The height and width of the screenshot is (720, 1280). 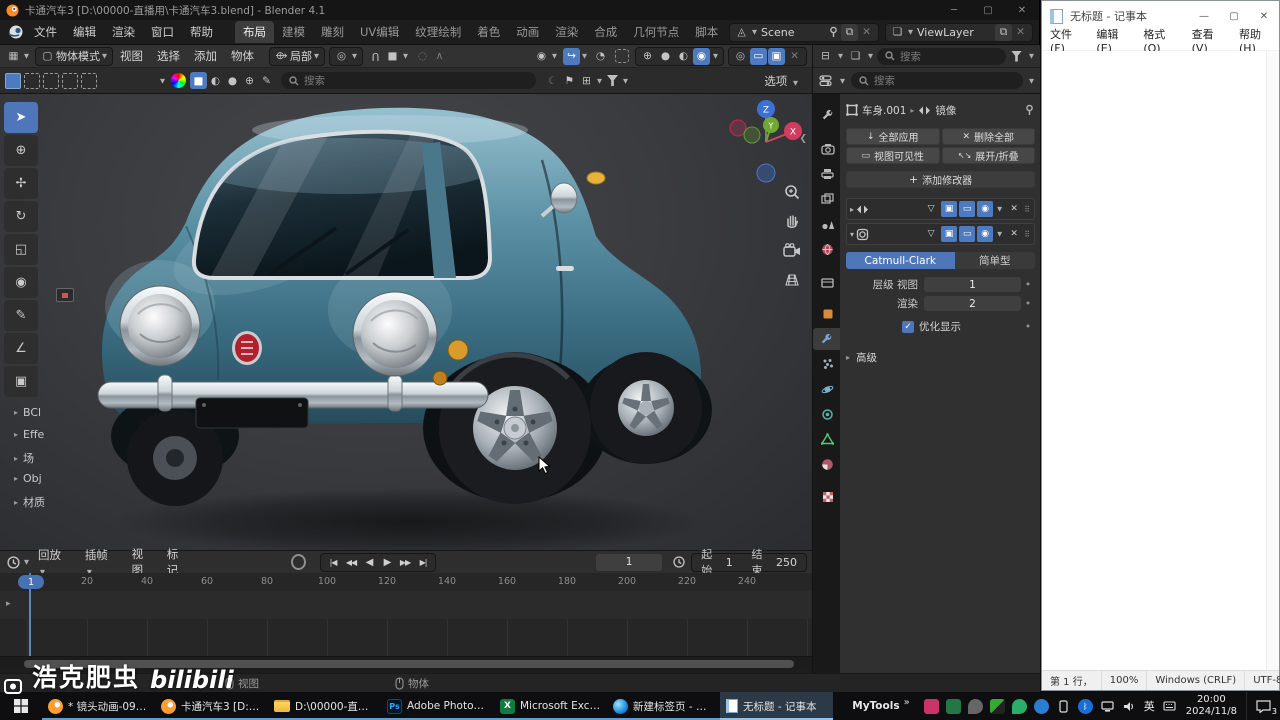 What do you see at coordinates (298, 562) in the screenshot?
I see `autokey-record-button` at bounding box center [298, 562].